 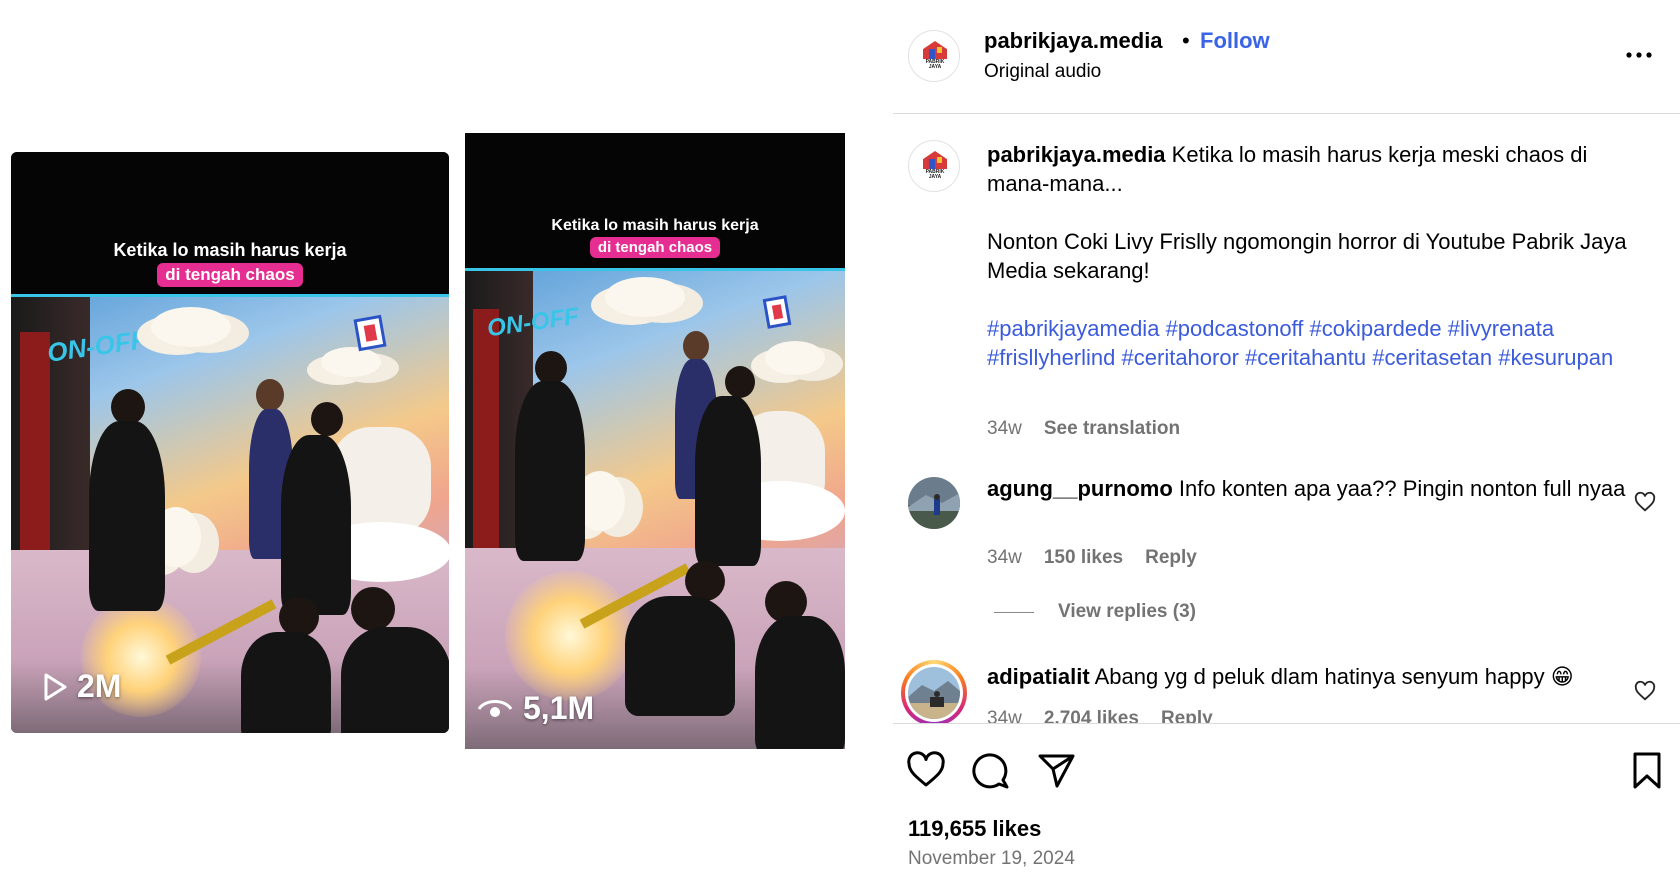 What do you see at coordinates (99, 686) in the screenshot?
I see `play-count-value: 2M` at bounding box center [99, 686].